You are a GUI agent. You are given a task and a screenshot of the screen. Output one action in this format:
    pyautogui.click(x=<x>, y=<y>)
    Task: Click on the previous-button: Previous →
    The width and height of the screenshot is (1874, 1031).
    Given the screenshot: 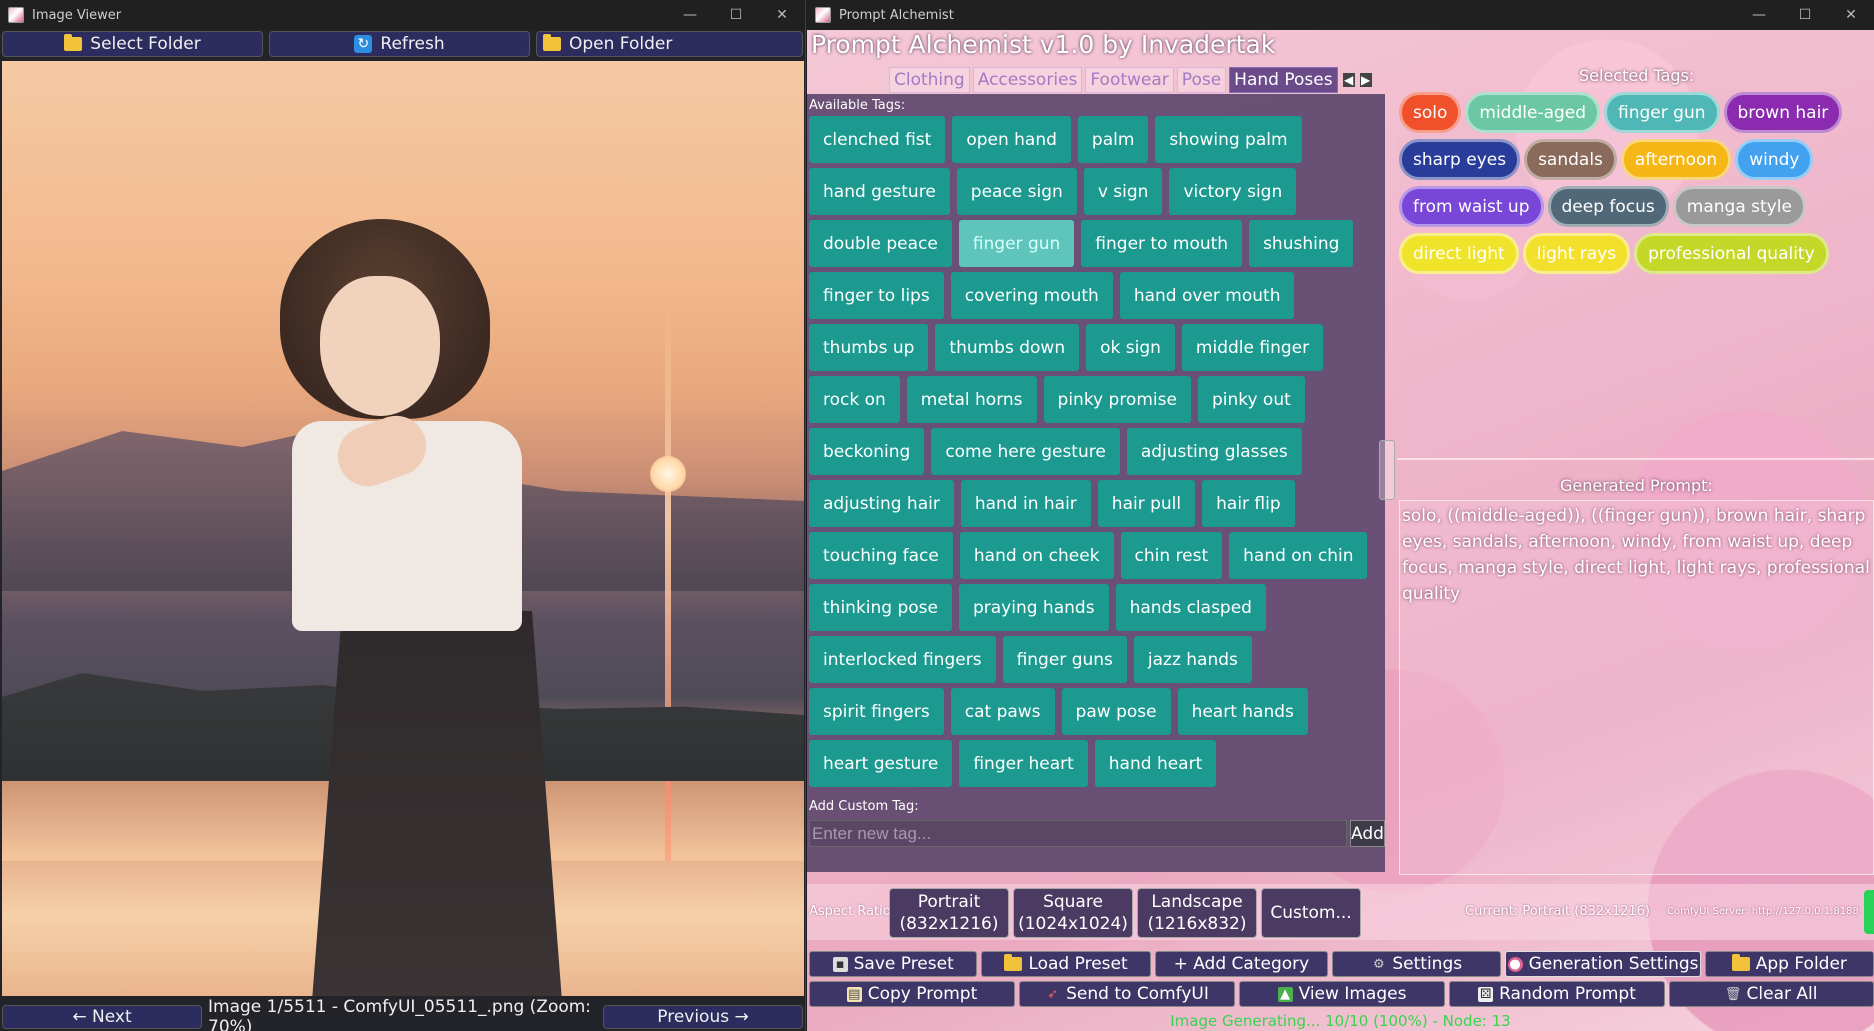 What is the action you would take?
    pyautogui.click(x=703, y=1017)
    